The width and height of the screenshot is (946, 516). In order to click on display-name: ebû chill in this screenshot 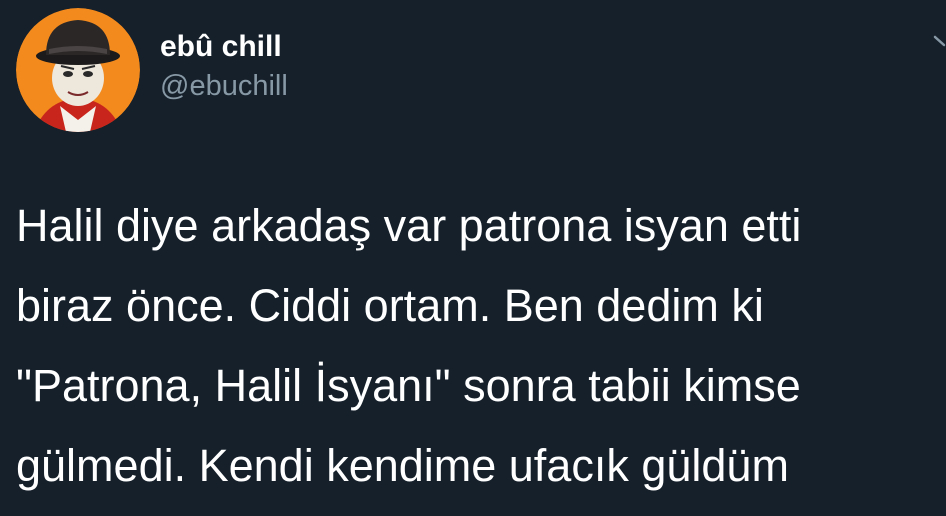, I will do `click(221, 47)`.